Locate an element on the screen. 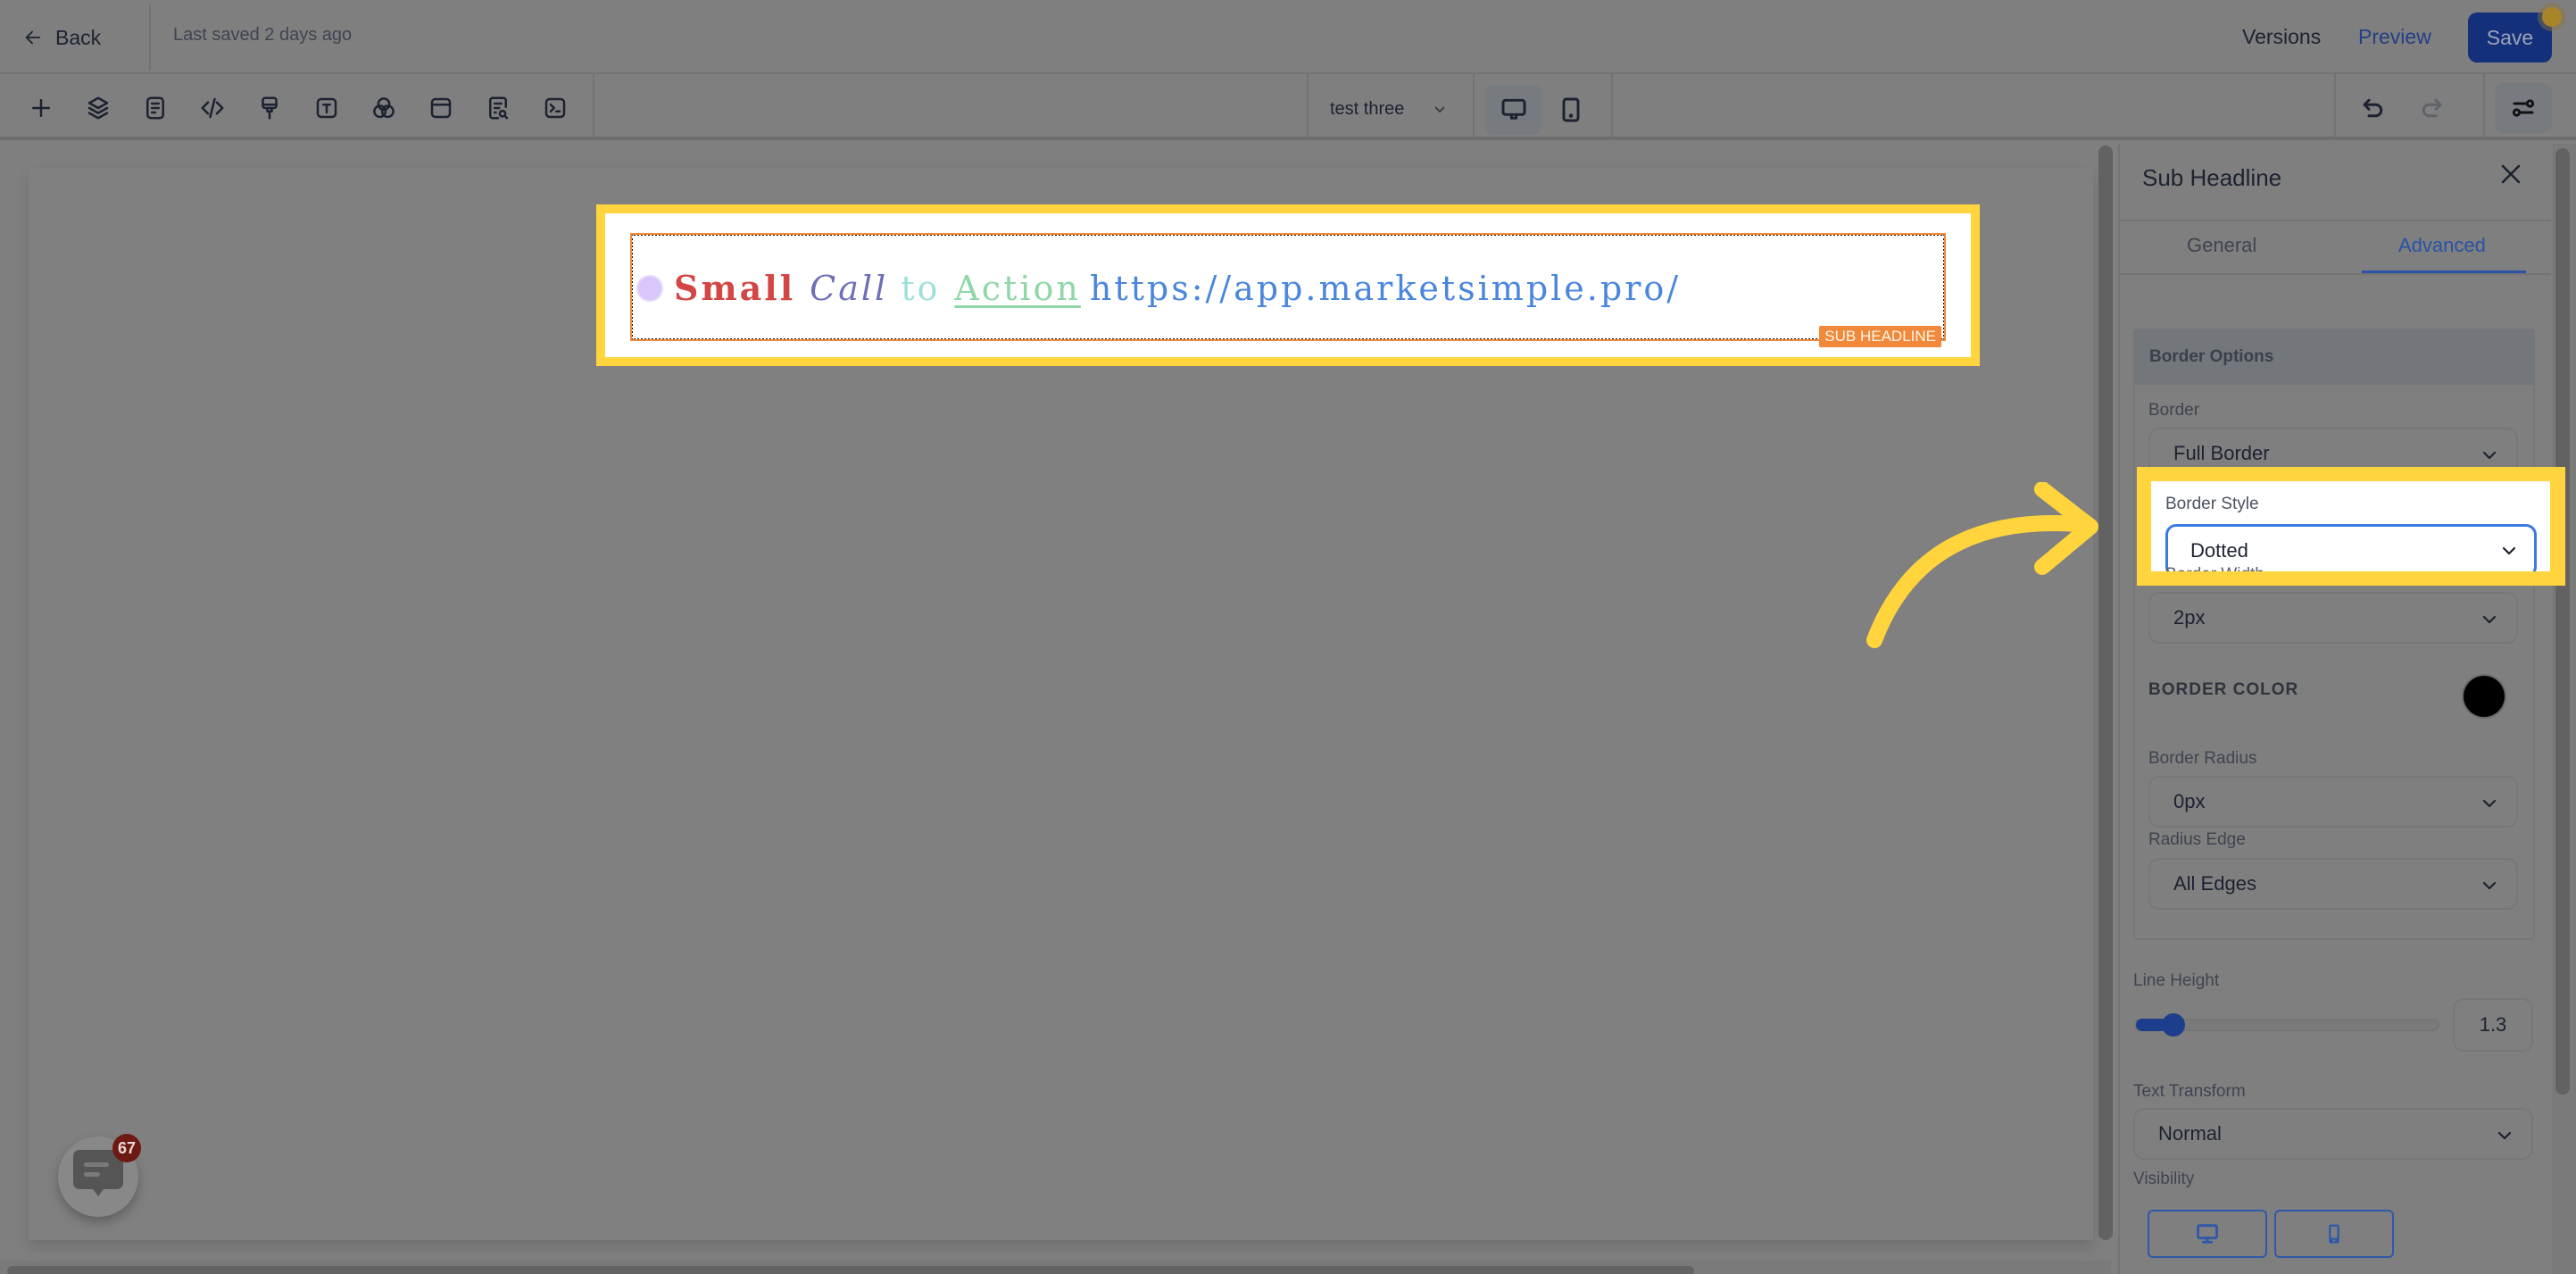 The image size is (2576, 1274). bullet-icon is located at coordinates (649, 288).